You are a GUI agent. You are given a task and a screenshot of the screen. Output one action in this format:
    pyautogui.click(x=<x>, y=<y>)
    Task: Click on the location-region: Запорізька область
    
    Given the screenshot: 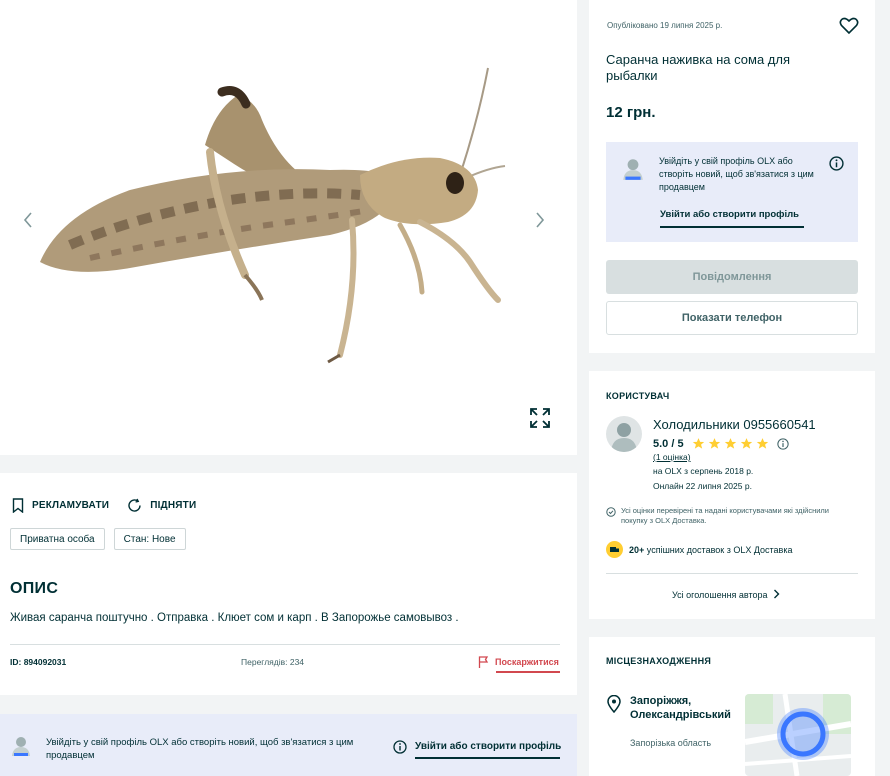 What is the action you would take?
    pyautogui.click(x=671, y=743)
    